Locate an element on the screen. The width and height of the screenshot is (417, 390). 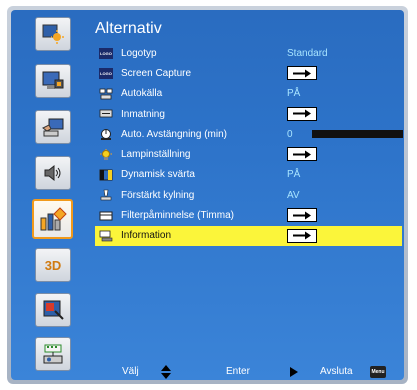
rail-item-3d: 3D is located at coordinates (53, 265).